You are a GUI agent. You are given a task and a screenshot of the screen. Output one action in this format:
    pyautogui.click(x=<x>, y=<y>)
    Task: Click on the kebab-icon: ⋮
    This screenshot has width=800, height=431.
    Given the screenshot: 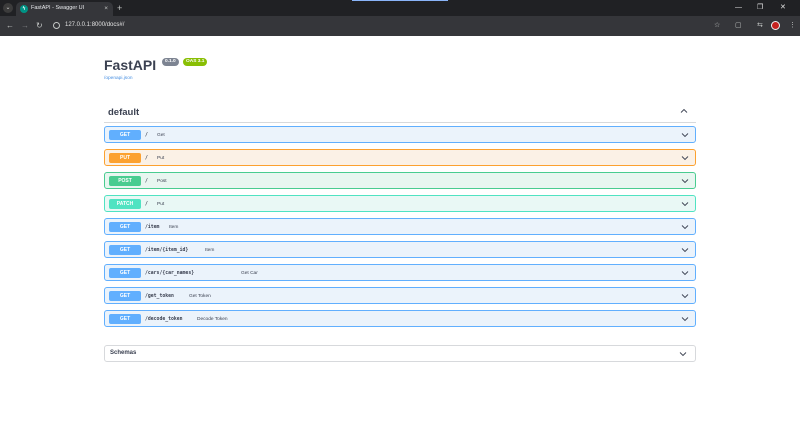 What is the action you would take?
    pyautogui.click(x=792, y=26)
    